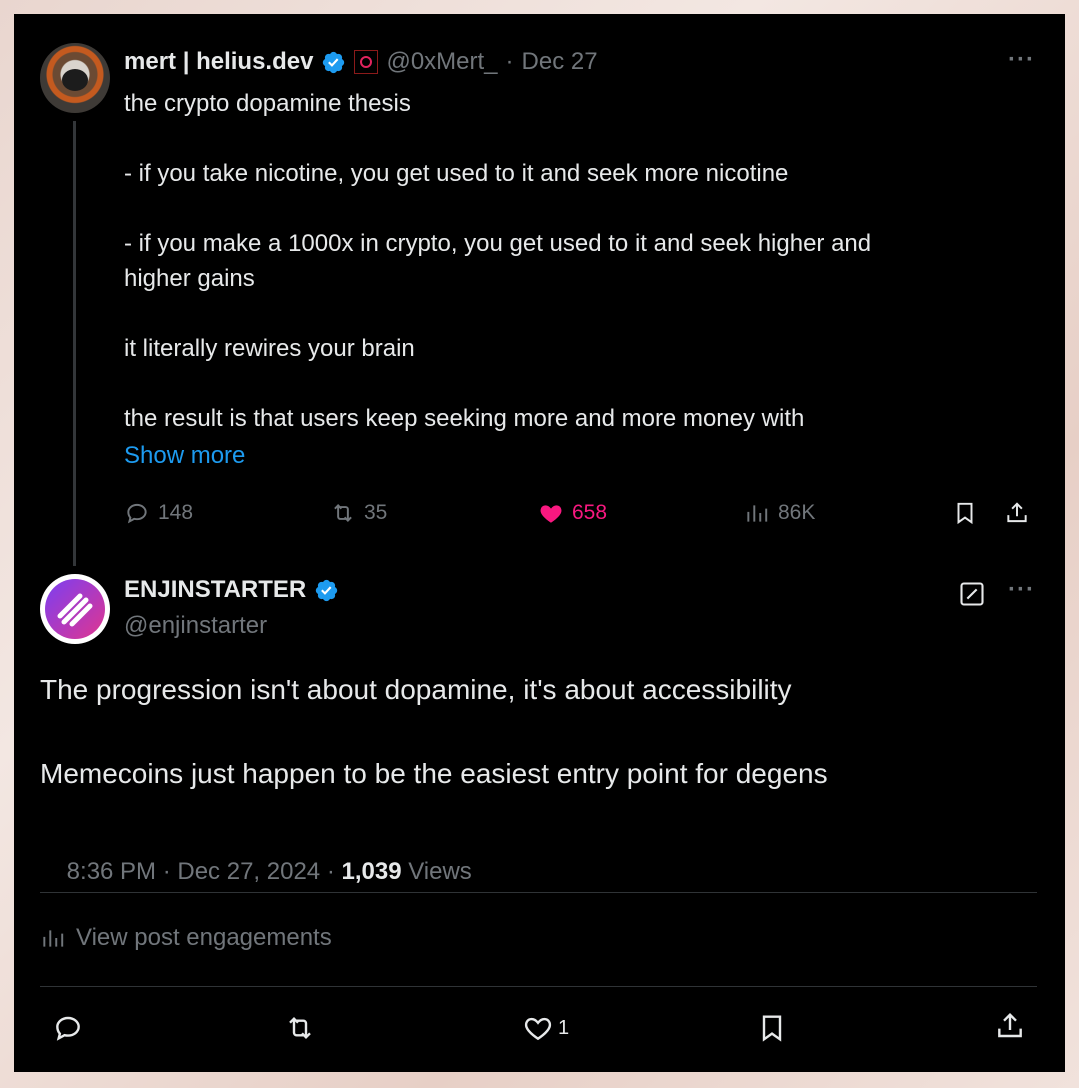  What do you see at coordinates (560, 62) in the screenshot?
I see `post-date: Dec 27` at bounding box center [560, 62].